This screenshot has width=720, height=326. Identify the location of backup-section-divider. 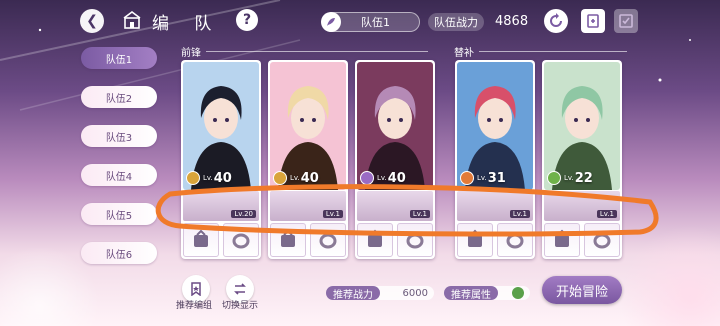
(553, 51).